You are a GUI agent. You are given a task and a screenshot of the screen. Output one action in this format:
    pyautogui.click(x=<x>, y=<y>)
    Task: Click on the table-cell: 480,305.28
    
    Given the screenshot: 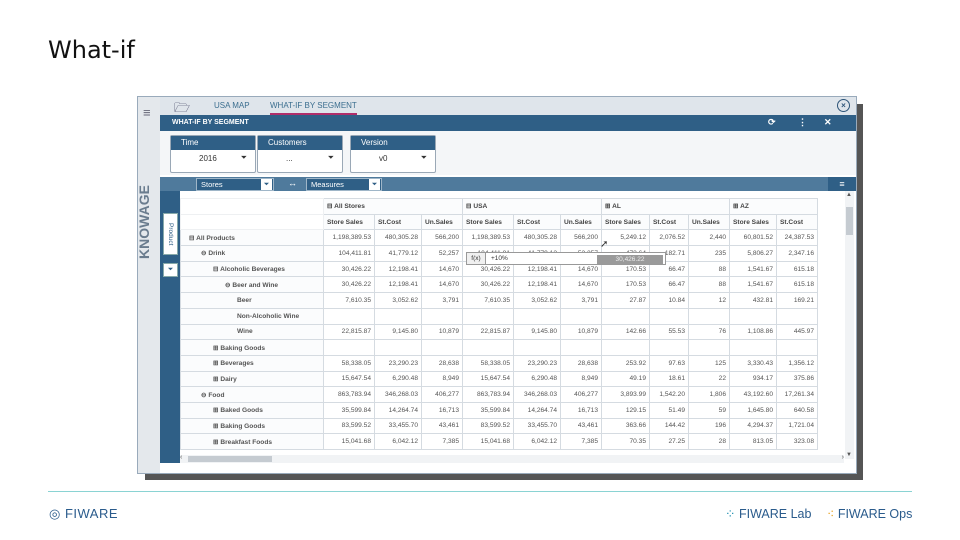 What is the action you would take?
    pyautogui.click(x=537, y=238)
    